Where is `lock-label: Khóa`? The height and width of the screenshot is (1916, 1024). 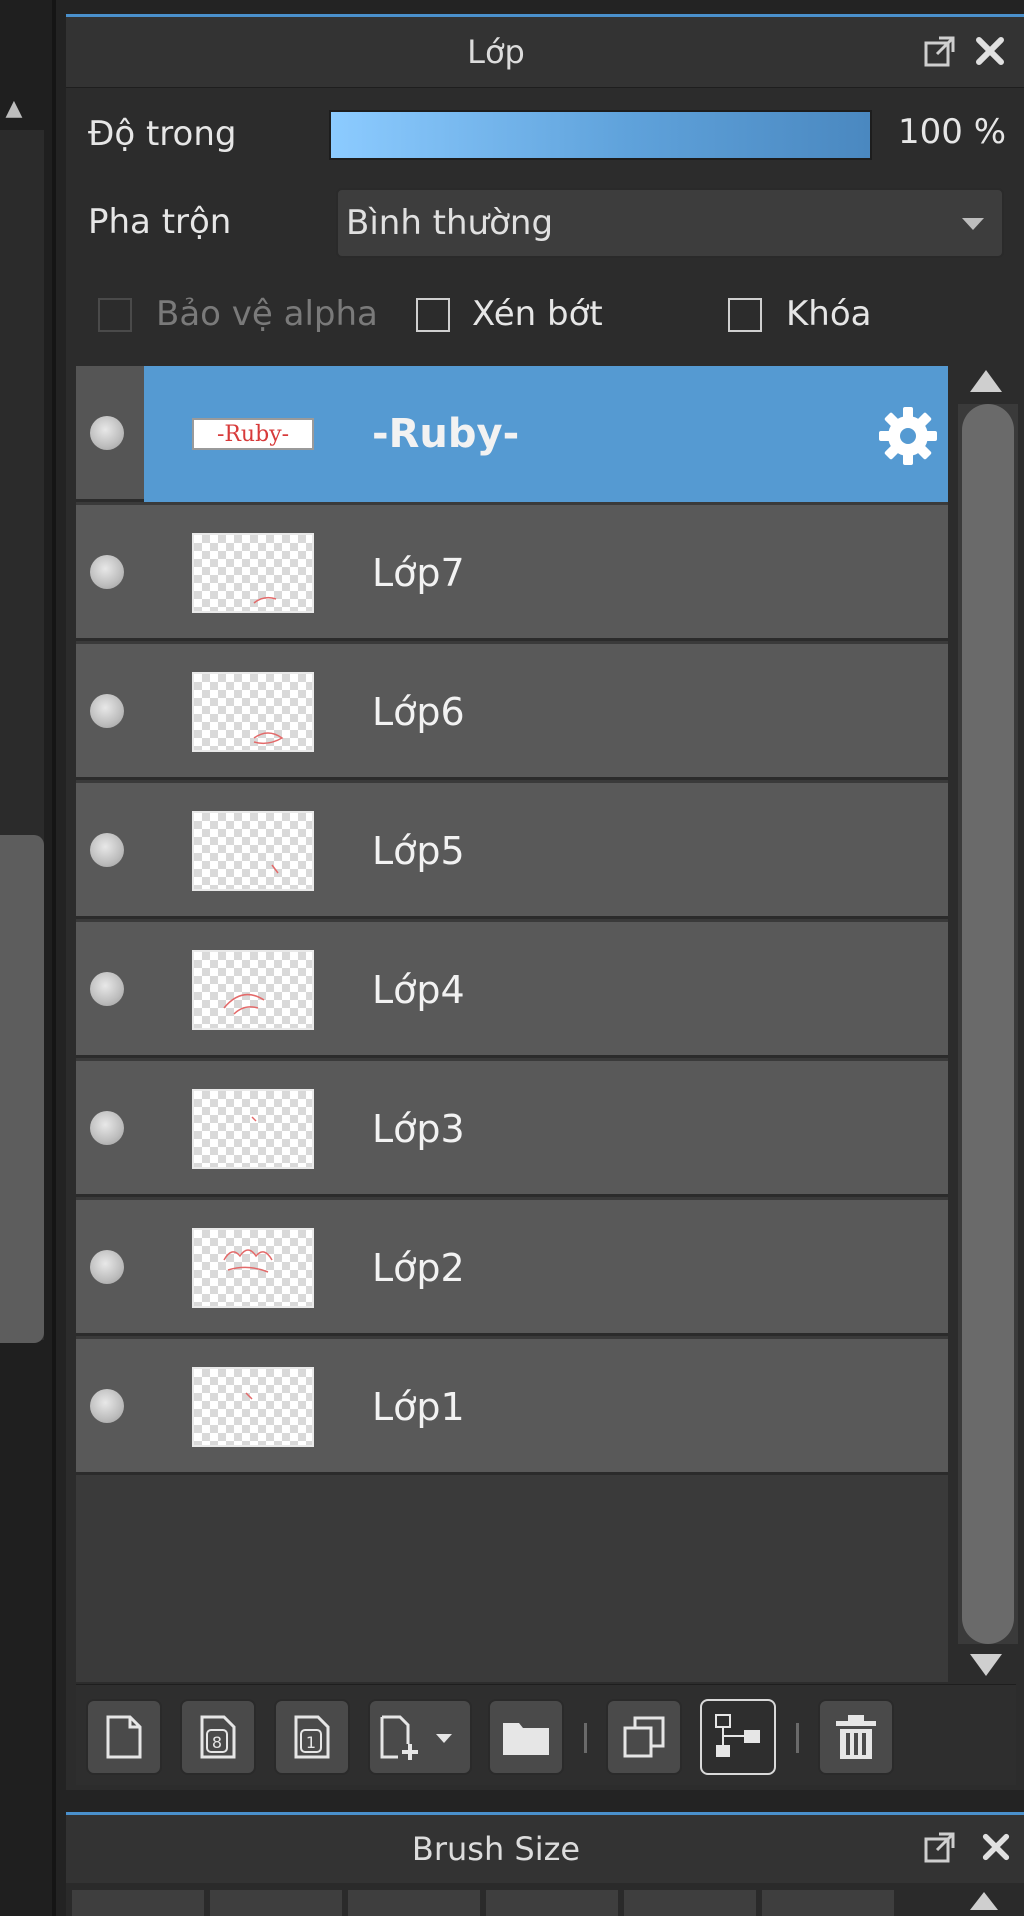
lock-label: Khóa is located at coordinates (829, 314).